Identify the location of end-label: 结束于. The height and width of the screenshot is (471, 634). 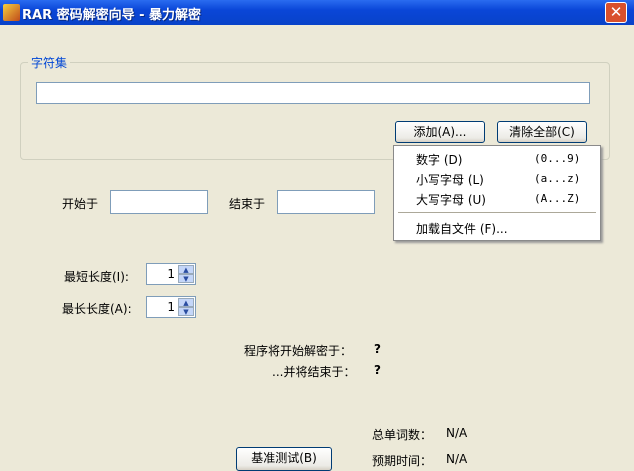
(247, 204).